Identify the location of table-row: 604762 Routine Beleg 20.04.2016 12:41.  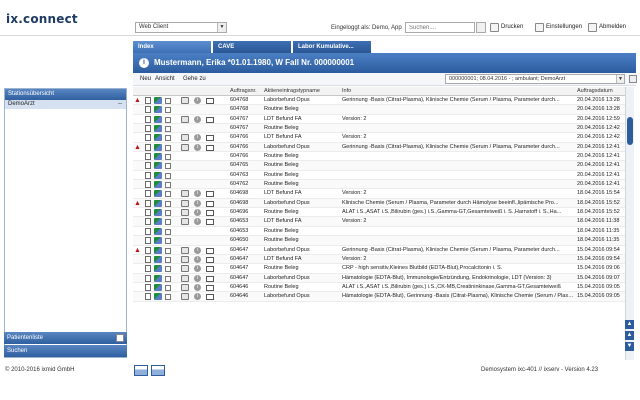
(379, 185).